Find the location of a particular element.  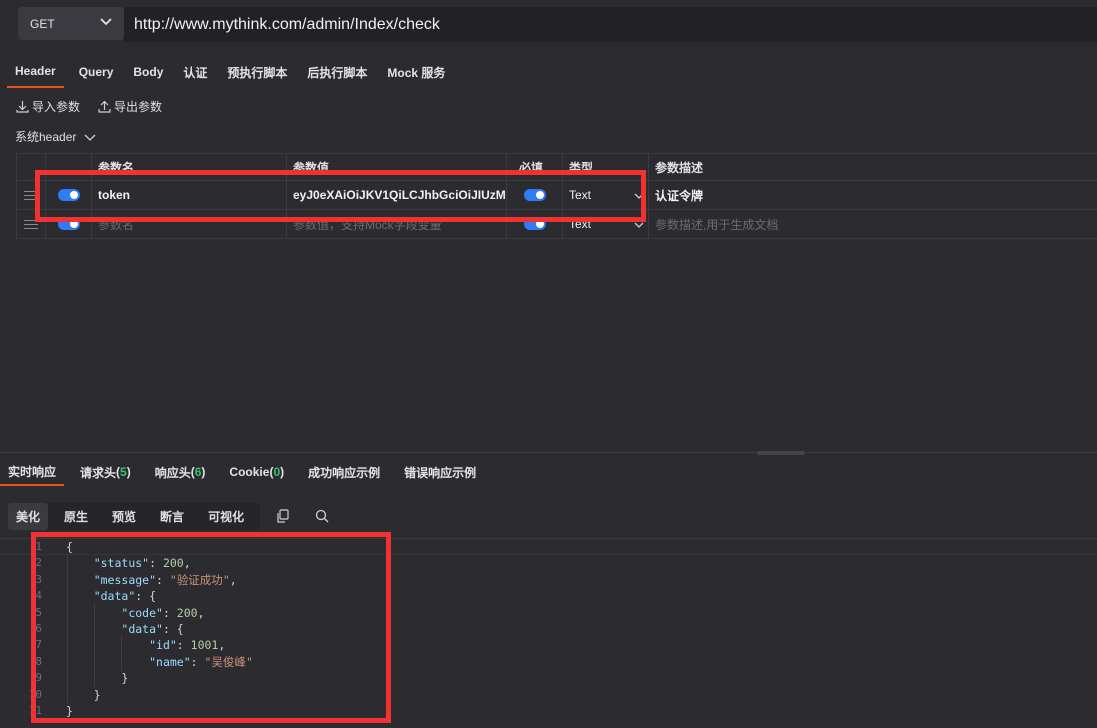

tab-post-script: 后执行脚本 is located at coordinates (337, 72).